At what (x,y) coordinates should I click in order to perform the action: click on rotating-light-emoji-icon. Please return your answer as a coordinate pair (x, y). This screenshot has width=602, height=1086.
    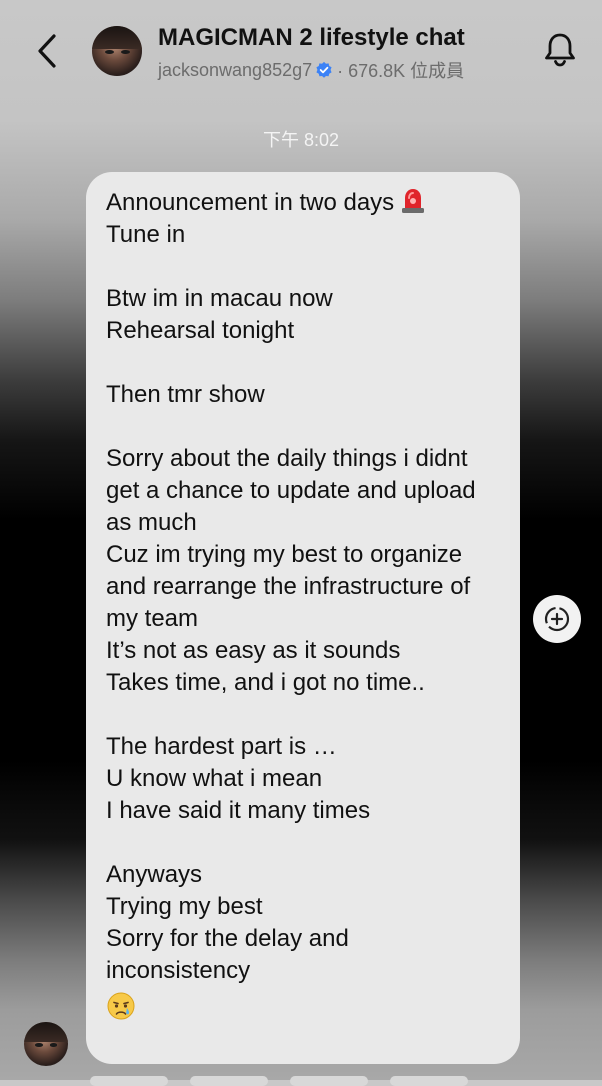
    Looking at the image, I should click on (413, 201).